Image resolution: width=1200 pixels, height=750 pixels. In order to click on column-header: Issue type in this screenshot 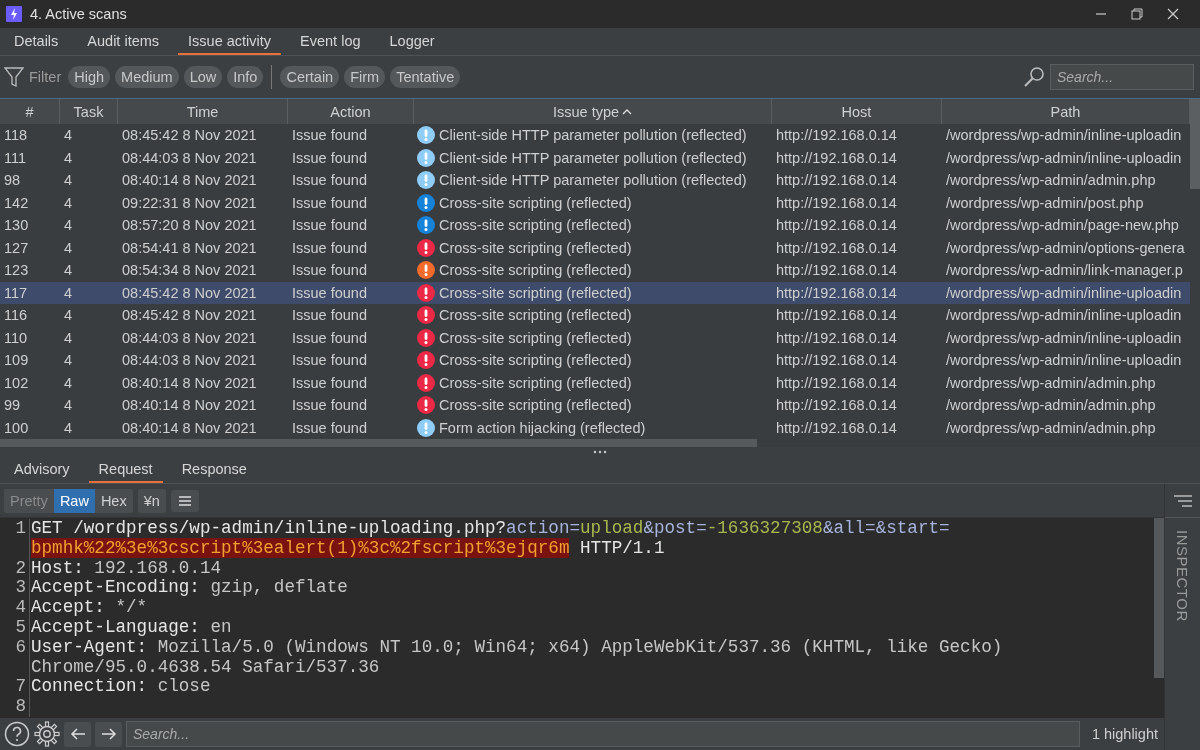, I will do `click(593, 111)`.